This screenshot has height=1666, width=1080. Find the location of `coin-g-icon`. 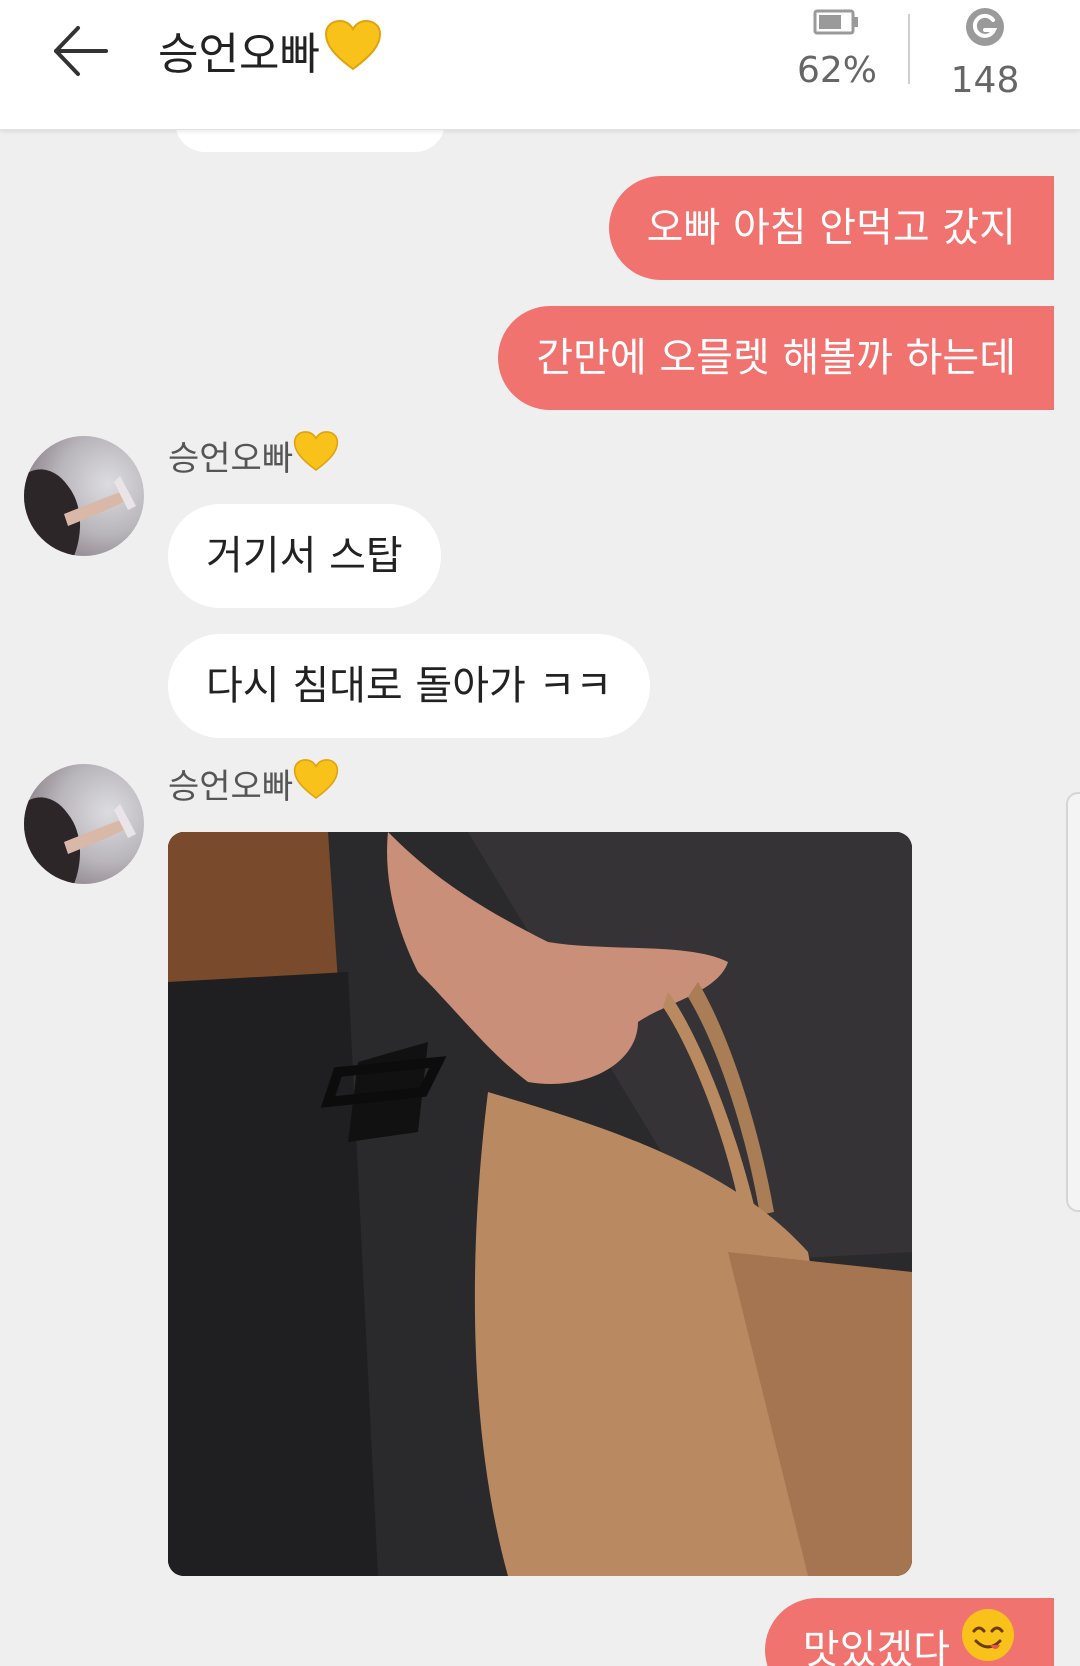

coin-g-icon is located at coordinates (985, 29).